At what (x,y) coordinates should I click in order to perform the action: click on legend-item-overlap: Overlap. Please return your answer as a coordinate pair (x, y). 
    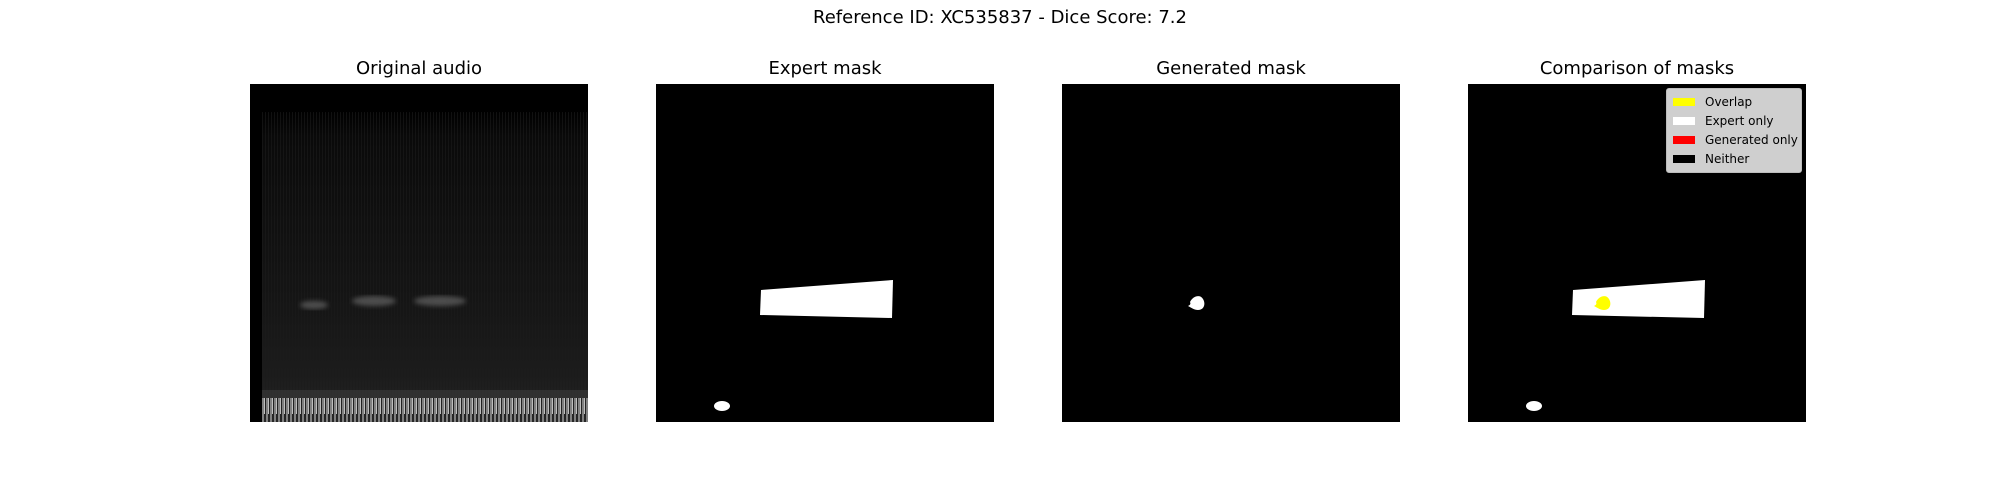
    Looking at the image, I should click on (1734, 101).